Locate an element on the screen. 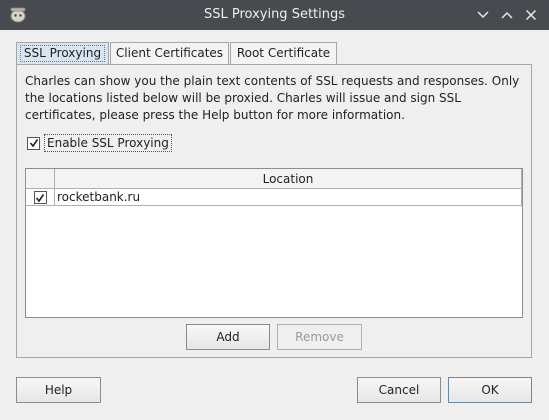 Image resolution: width=549 pixels, height=420 pixels. column-header-enabled is located at coordinates (40, 179).